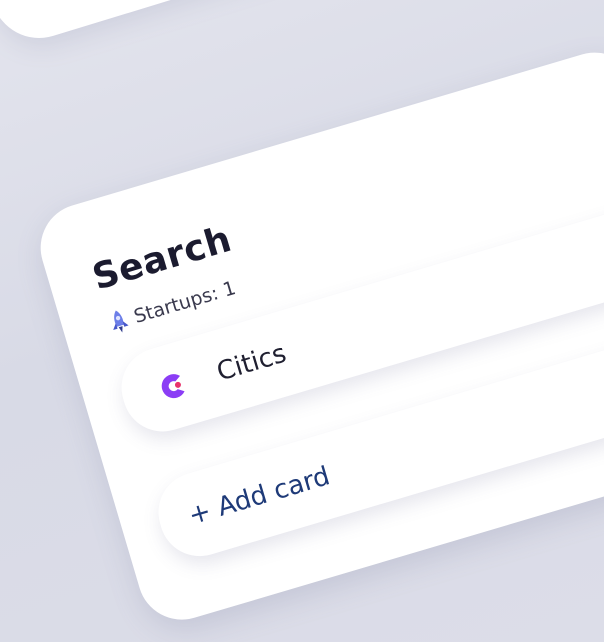 The width and height of the screenshot is (604, 642). What do you see at coordinates (119, 322) in the screenshot?
I see `rocket-icon` at bounding box center [119, 322].